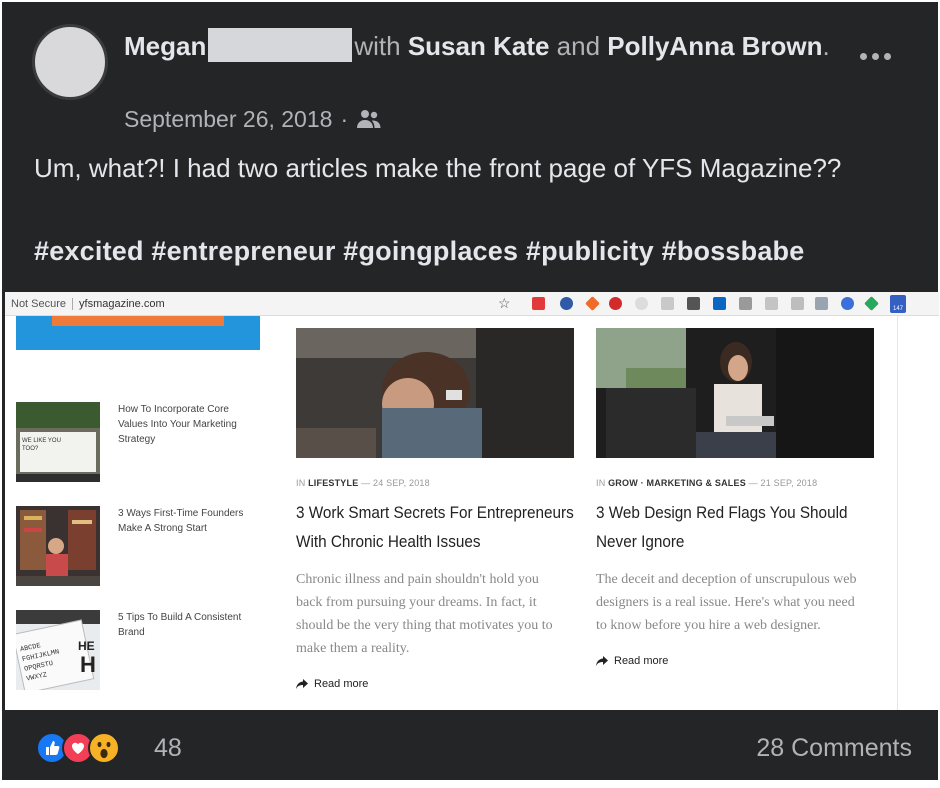  What do you see at coordinates (78, 748) in the screenshot?
I see `reactions` at bounding box center [78, 748].